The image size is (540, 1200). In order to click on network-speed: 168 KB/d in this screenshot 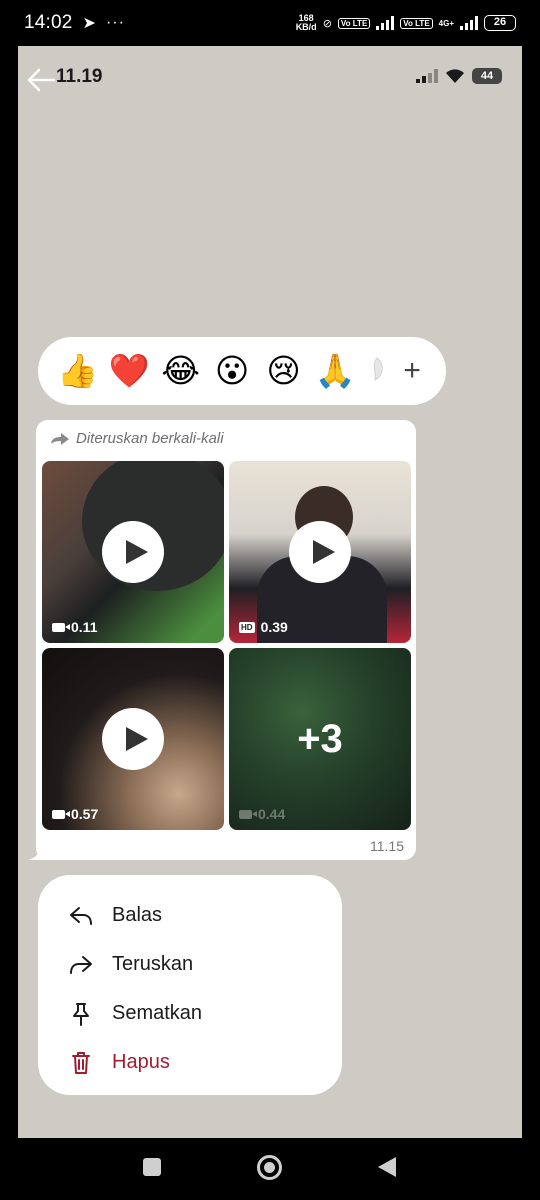, I will do `click(306, 23)`.